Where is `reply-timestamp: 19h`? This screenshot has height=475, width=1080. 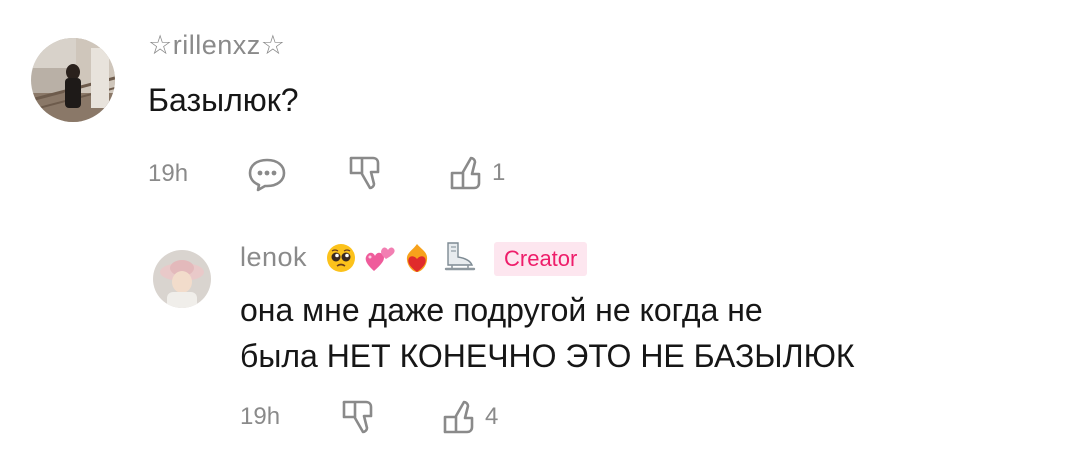 reply-timestamp: 19h is located at coordinates (260, 416).